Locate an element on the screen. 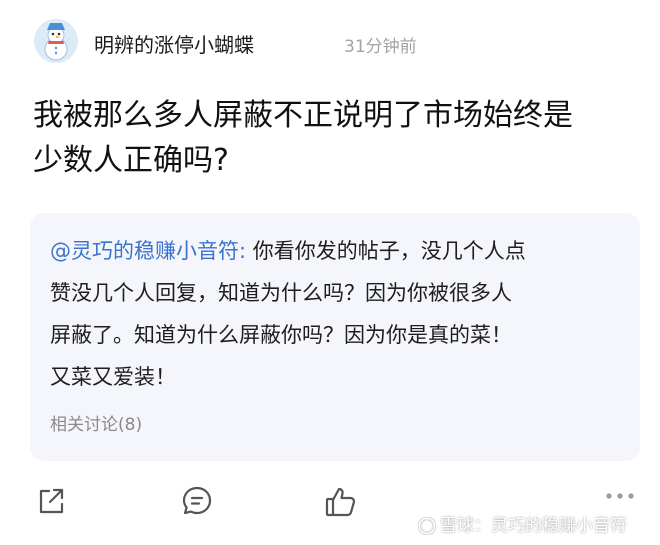 The height and width of the screenshot is (545, 660). comment-icon is located at coordinates (197, 500).